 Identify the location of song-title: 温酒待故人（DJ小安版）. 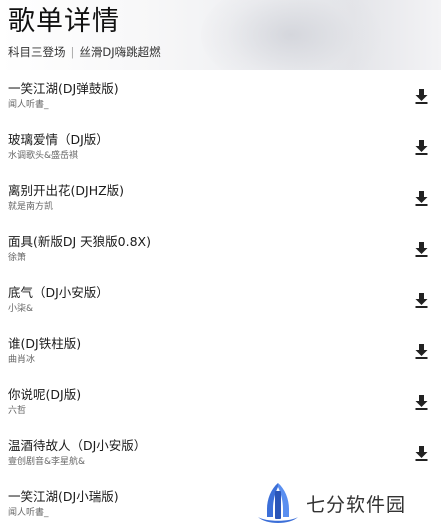
(77, 445).